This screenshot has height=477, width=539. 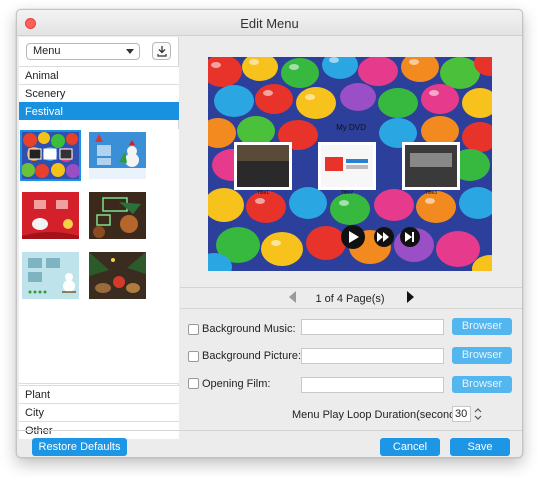 What do you see at coordinates (461, 414) in the screenshot?
I see `loop-duration-input: 30` at bounding box center [461, 414].